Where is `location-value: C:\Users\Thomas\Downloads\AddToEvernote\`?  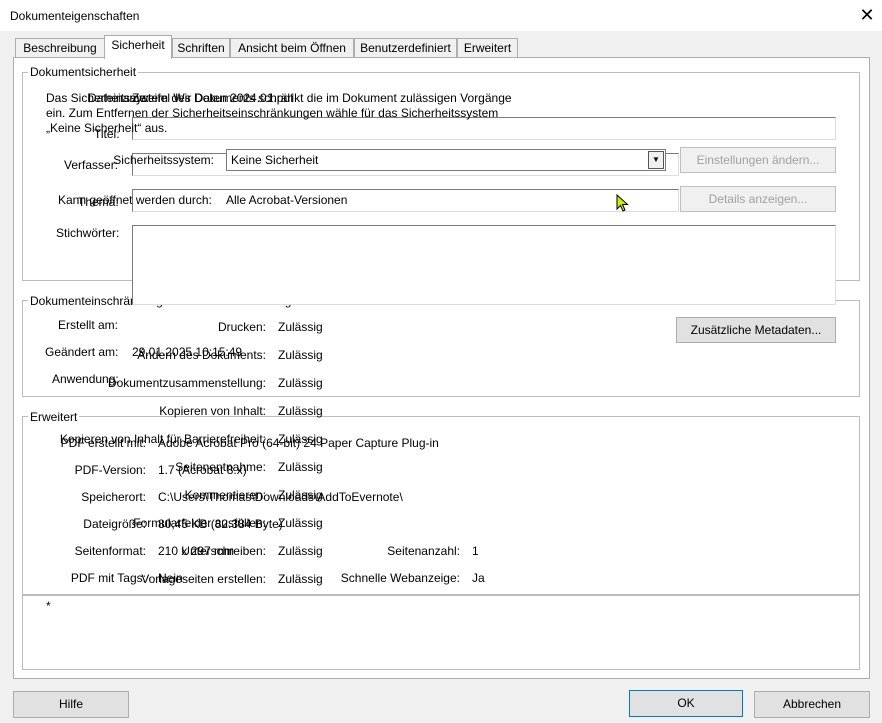
location-value: C:\Users\Thomas\Downloads\AddToEvernote\ is located at coordinates (280, 497).